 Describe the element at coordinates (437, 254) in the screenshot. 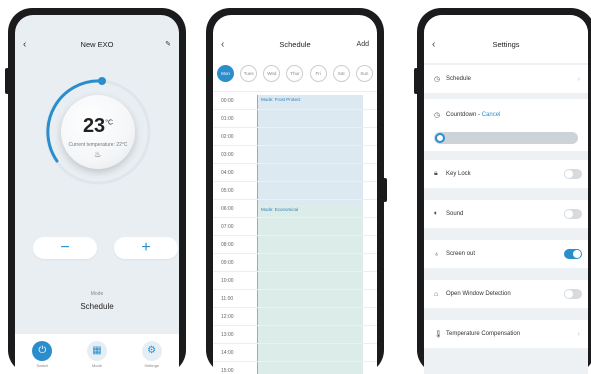

I see `bulb-icon: ♁` at that location.